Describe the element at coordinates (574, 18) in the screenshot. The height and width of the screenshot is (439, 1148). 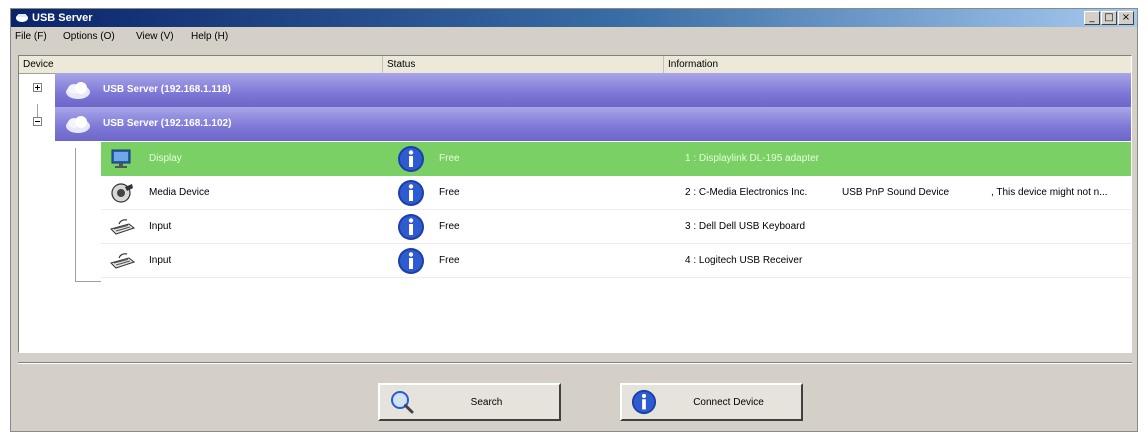
I see `title-bar: USB Server _ □ ×` at that location.